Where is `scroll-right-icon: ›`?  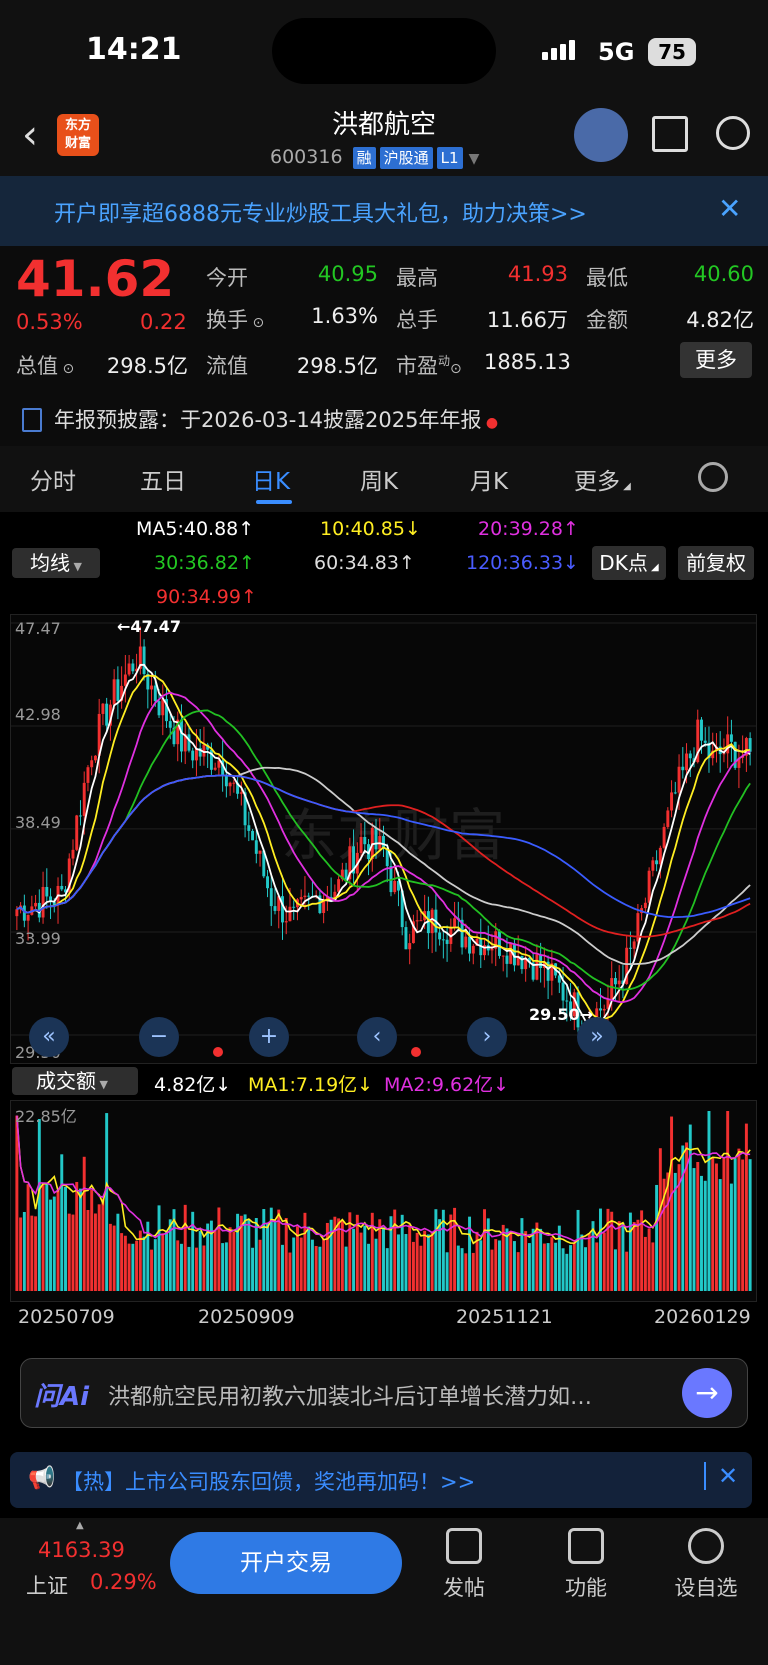 scroll-right-icon: › is located at coordinates (487, 1037).